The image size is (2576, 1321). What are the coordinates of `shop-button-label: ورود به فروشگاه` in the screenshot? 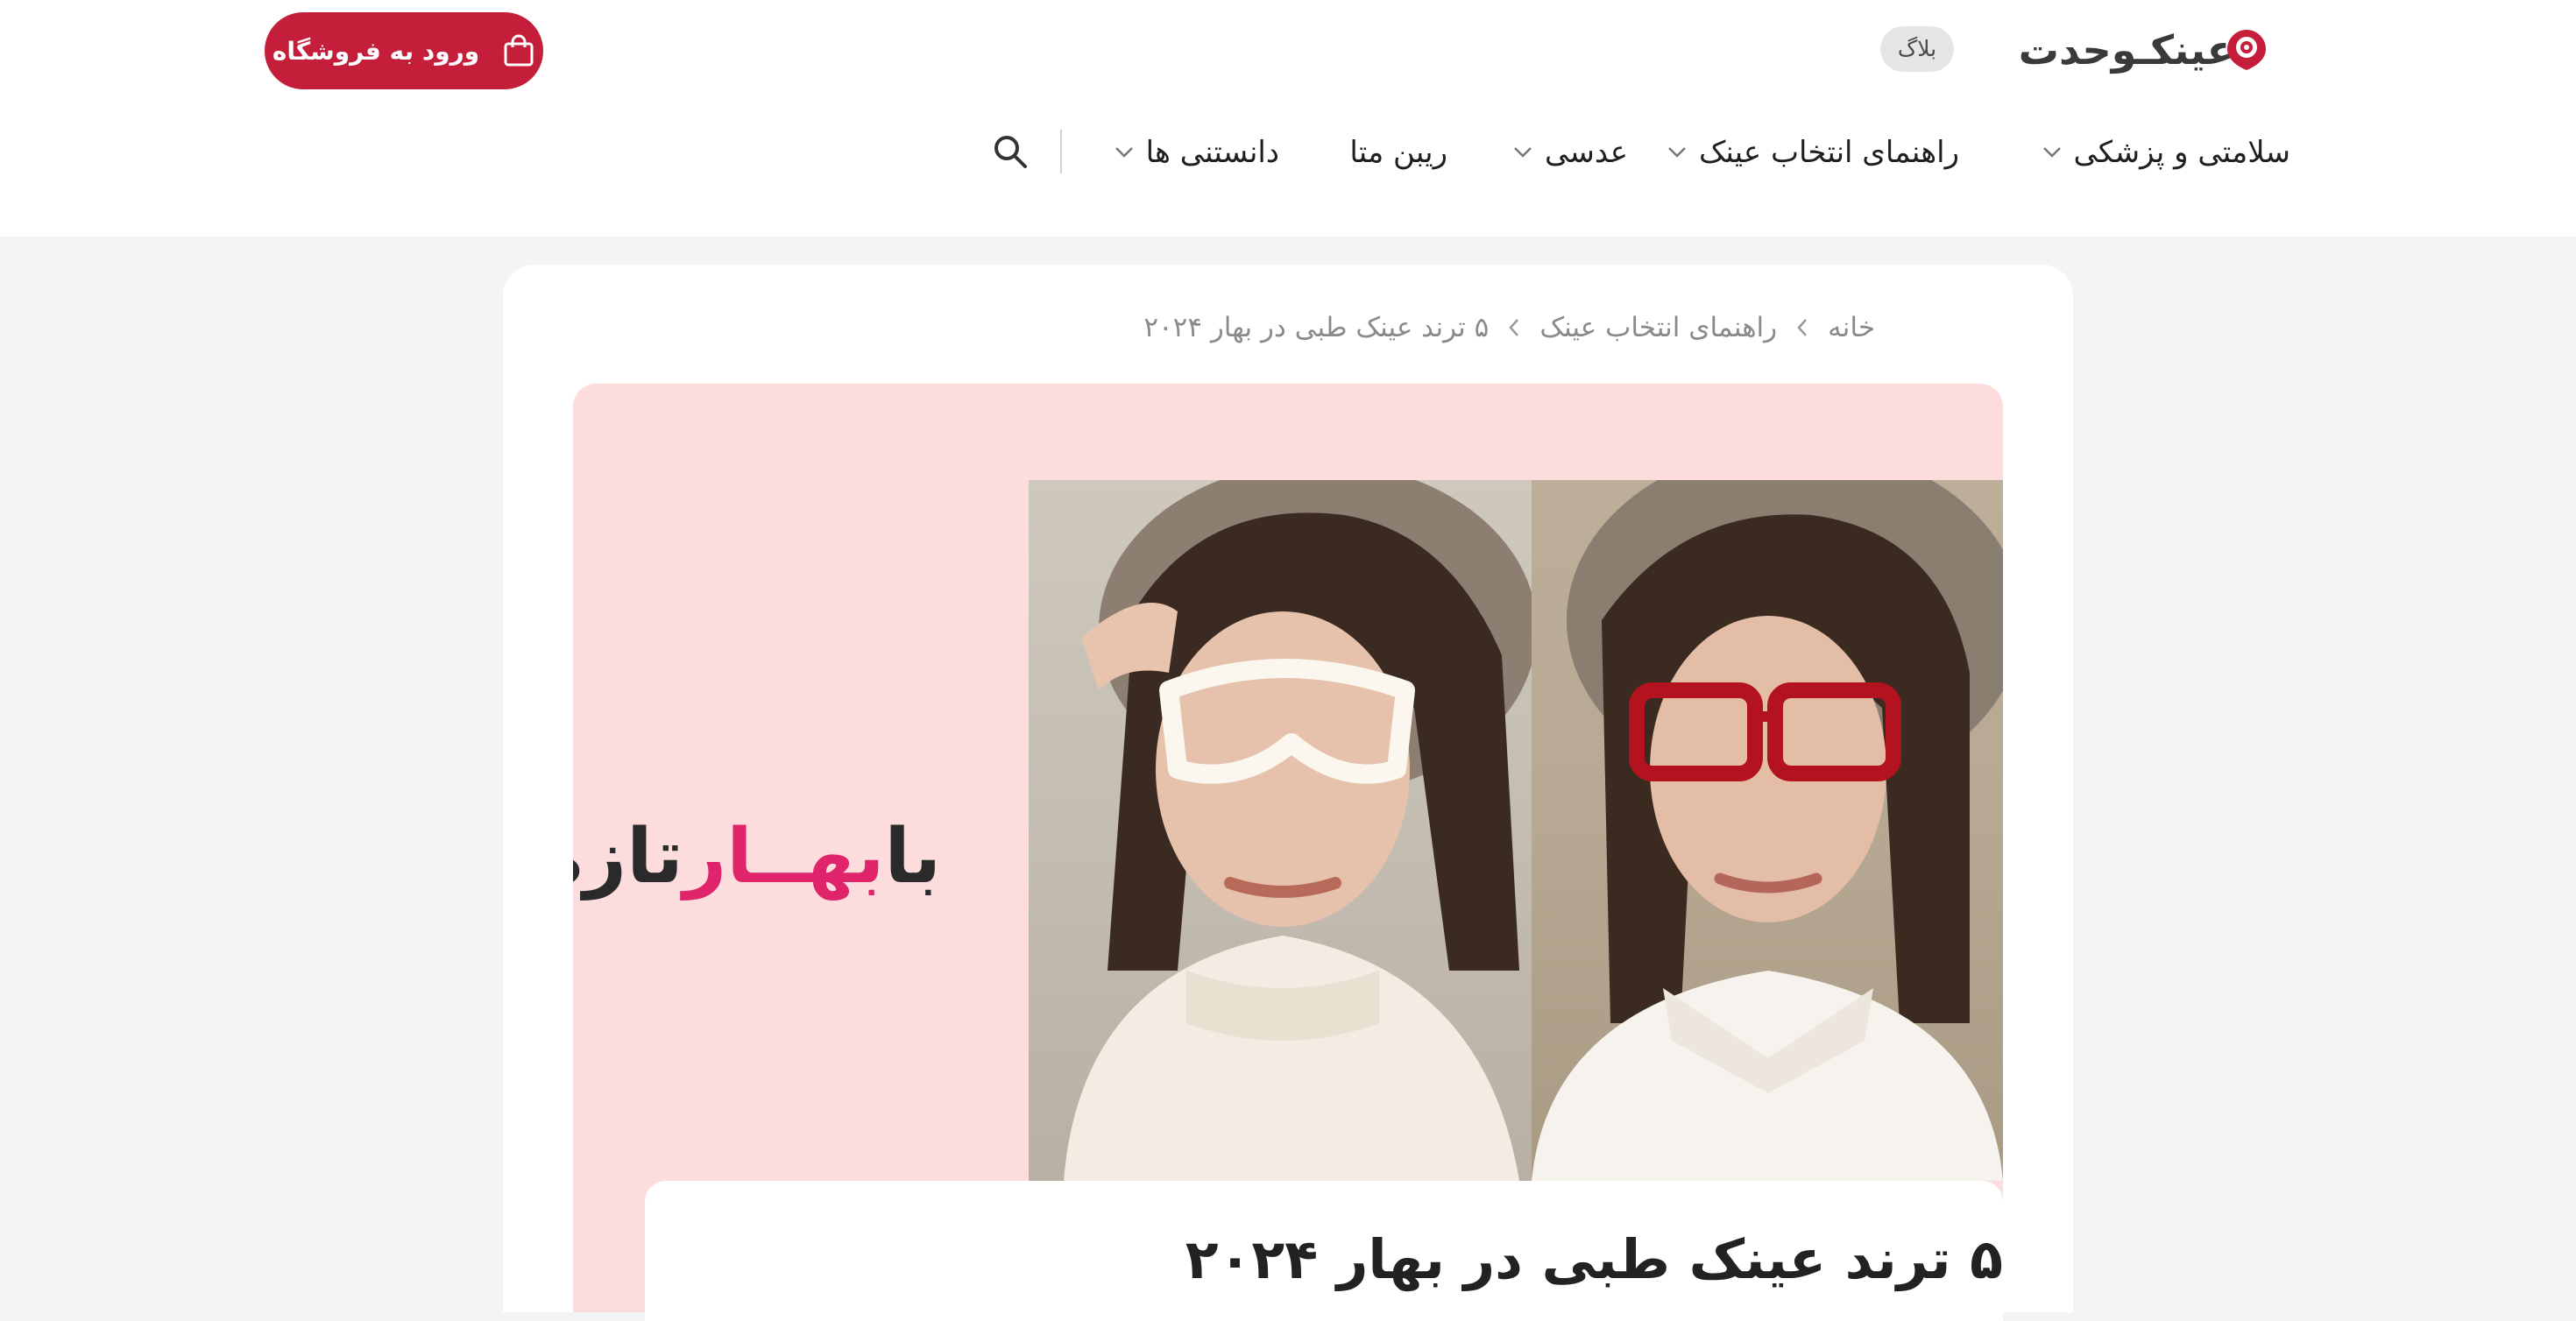 It's located at (376, 51).